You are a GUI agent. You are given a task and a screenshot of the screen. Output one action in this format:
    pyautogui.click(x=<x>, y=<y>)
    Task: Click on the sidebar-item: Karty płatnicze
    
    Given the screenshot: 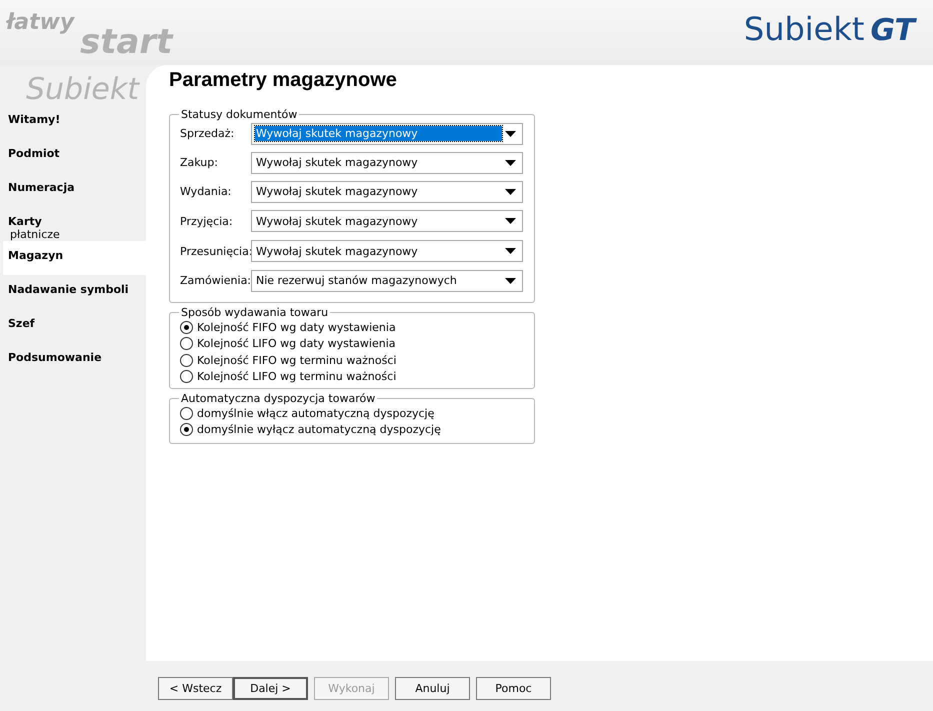 What is the action you would take?
    pyautogui.click(x=74, y=224)
    